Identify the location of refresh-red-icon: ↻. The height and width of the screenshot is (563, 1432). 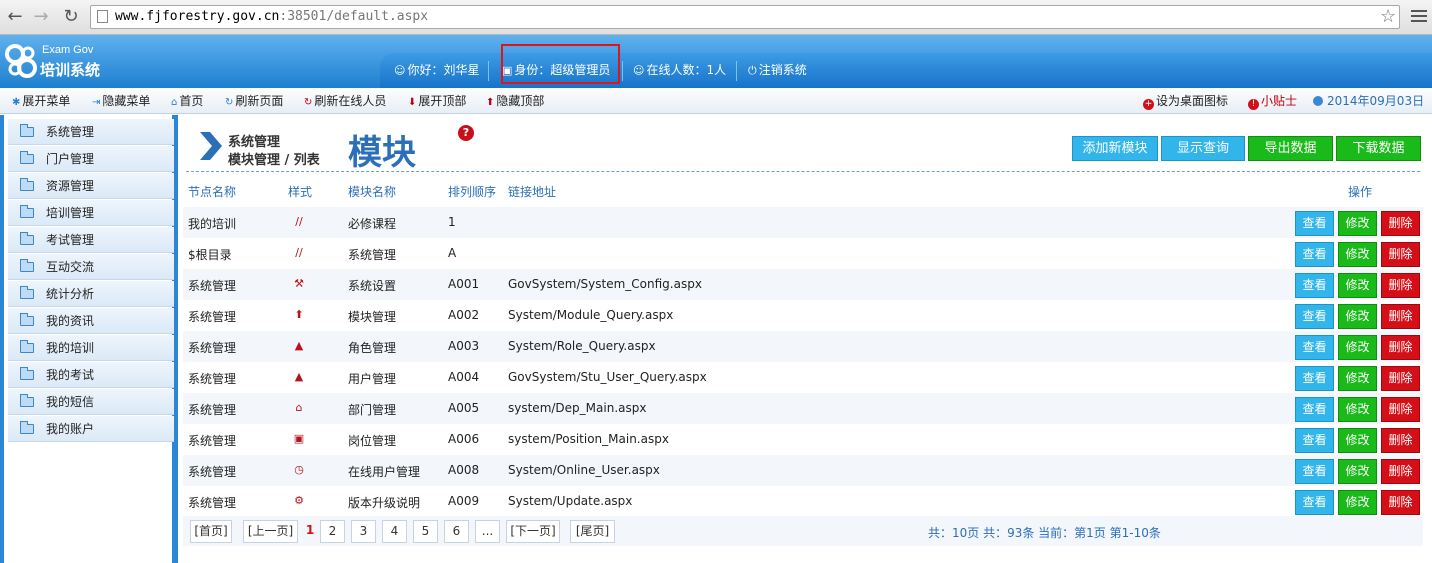
(308, 102).